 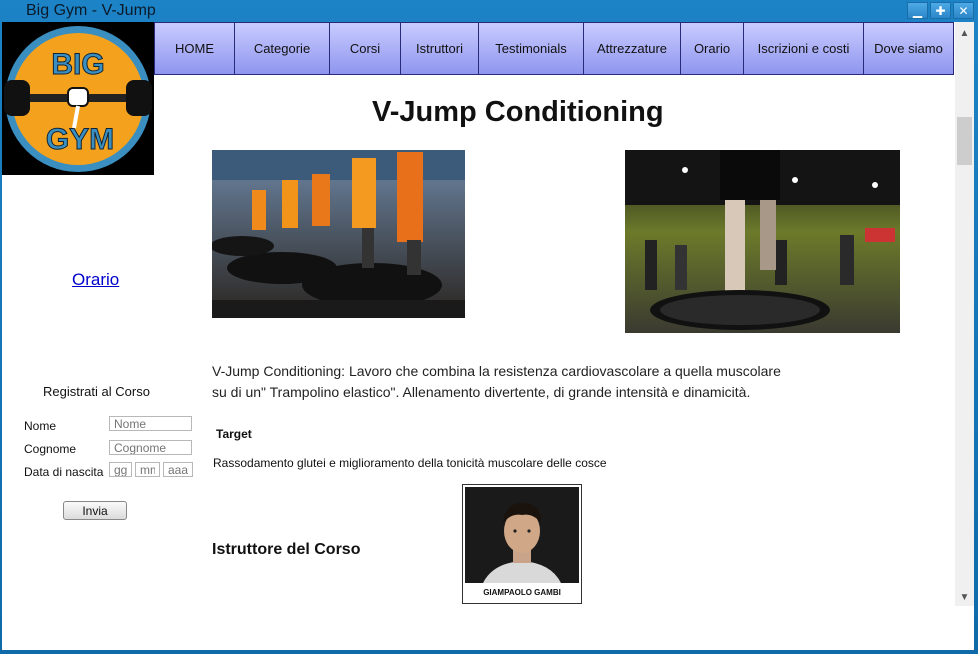 I want to click on nav-item-istruttori: Istruttori, so click(x=440, y=48).